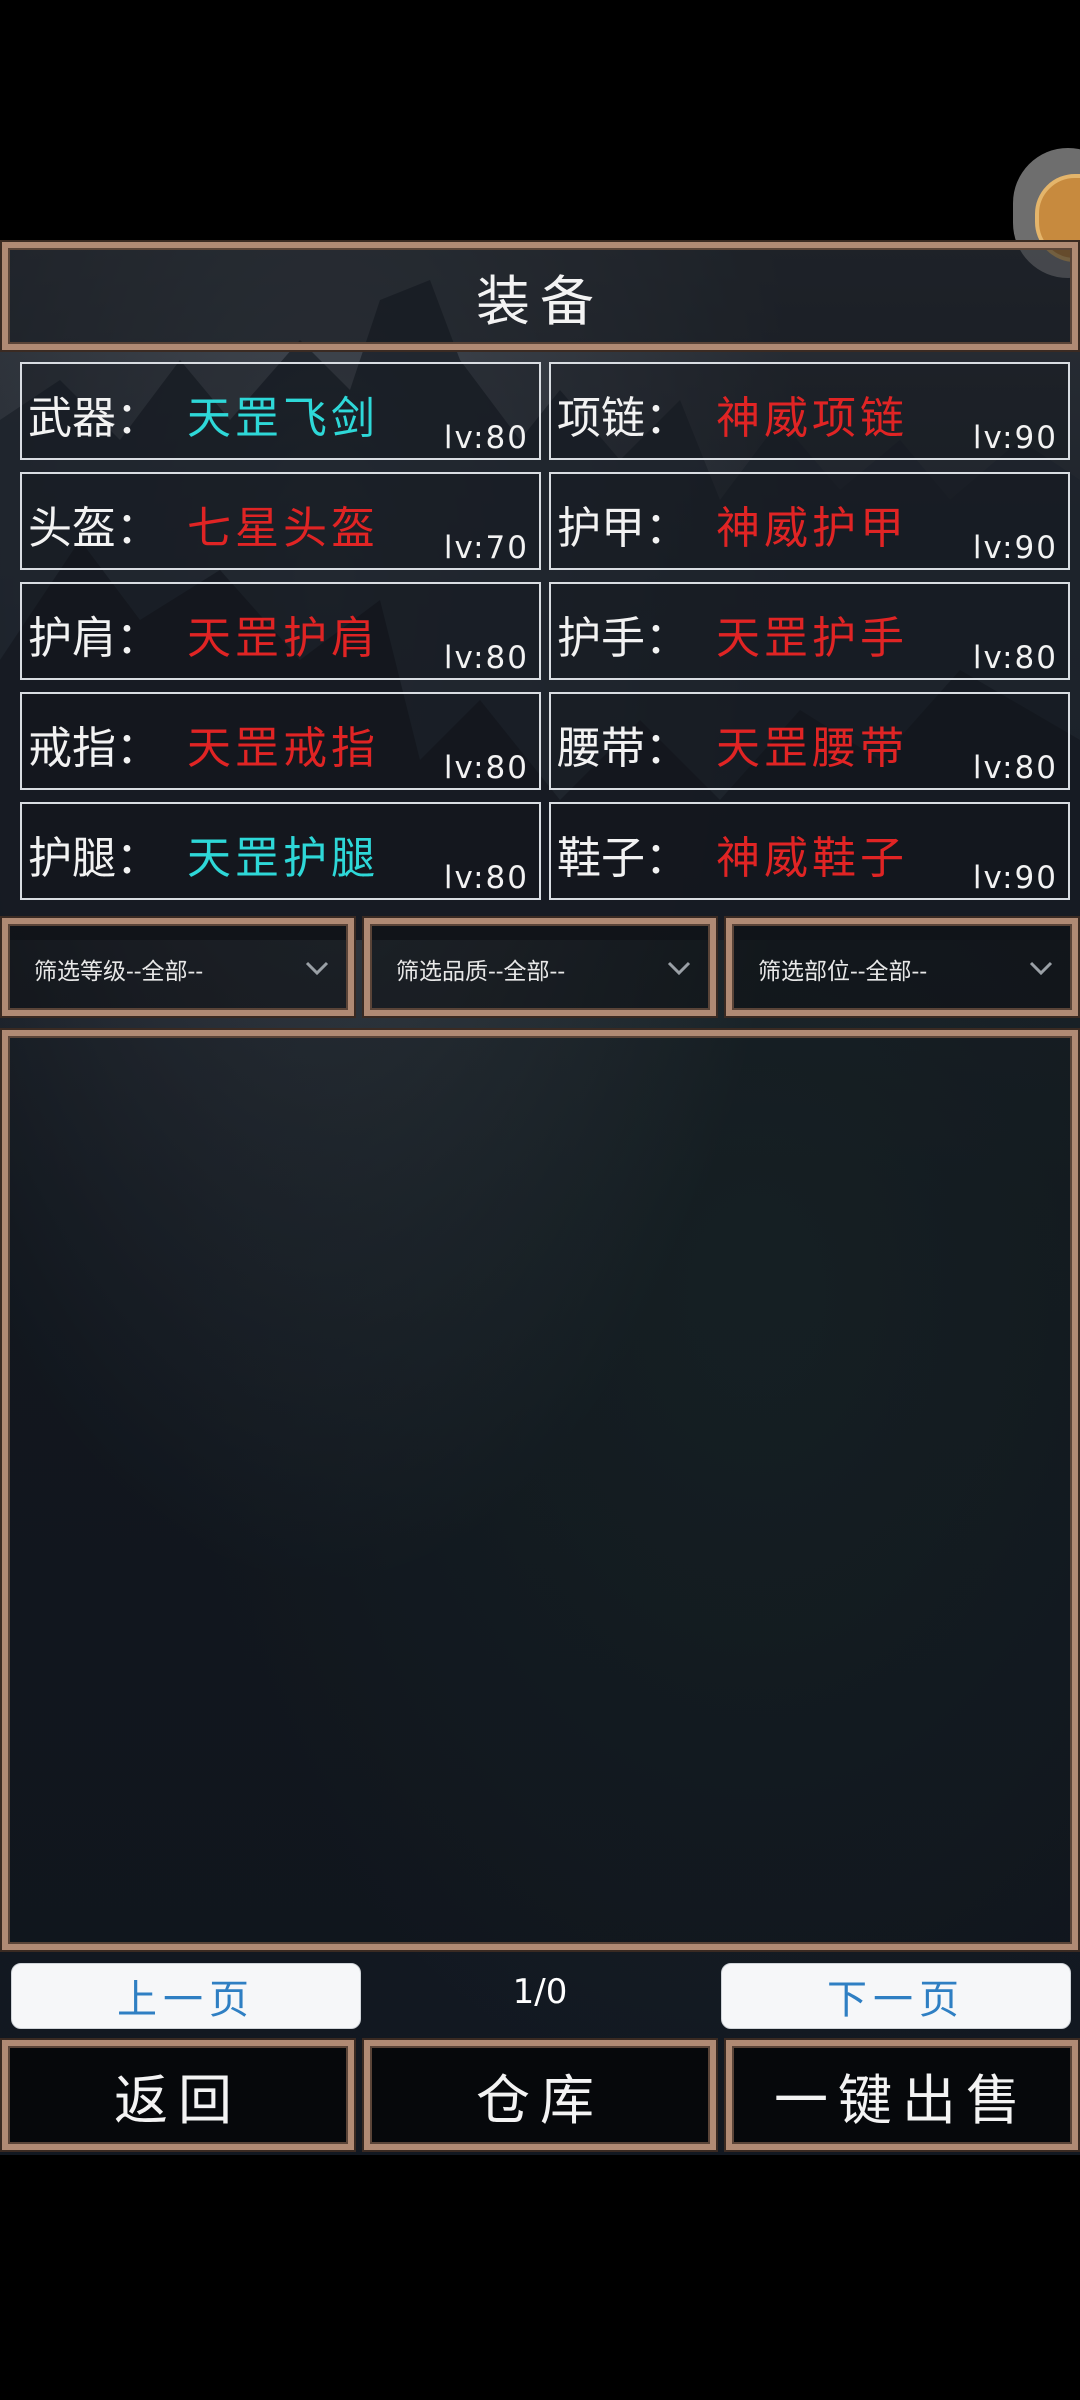 The width and height of the screenshot is (1080, 2400). I want to click on equip-slot-gloves: 护手： 天罡护手 lv:80, so click(809, 631).